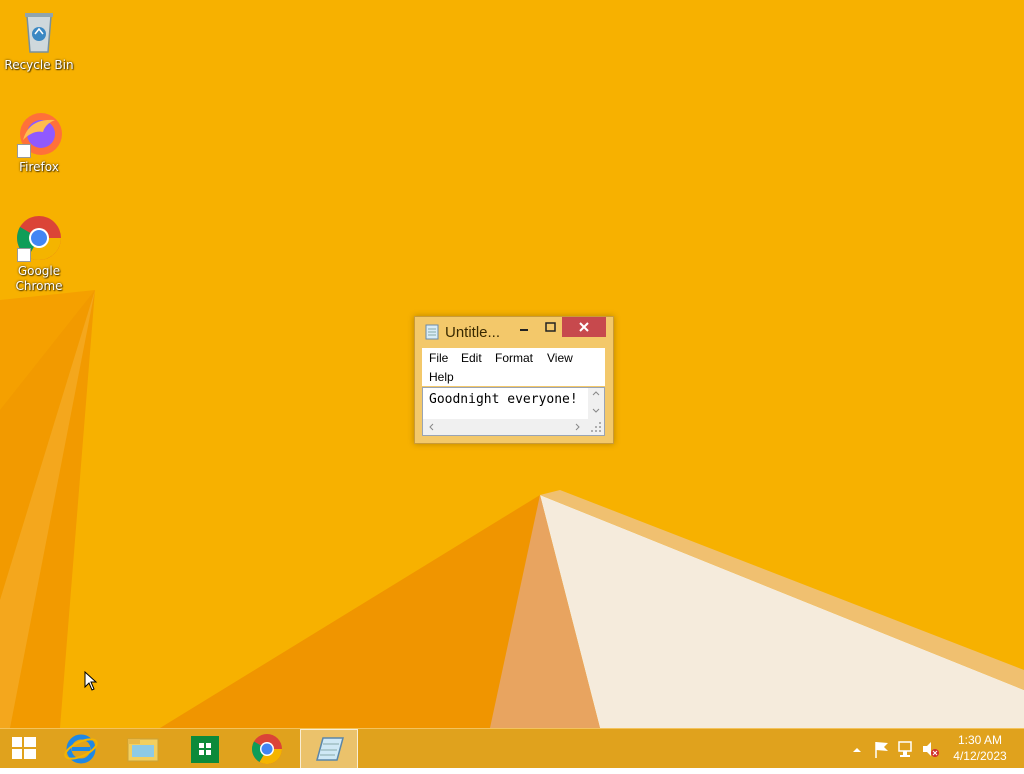 The image size is (1024, 774). Describe the element at coordinates (471, 358) in the screenshot. I see `menu-edit: Edit` at that location.